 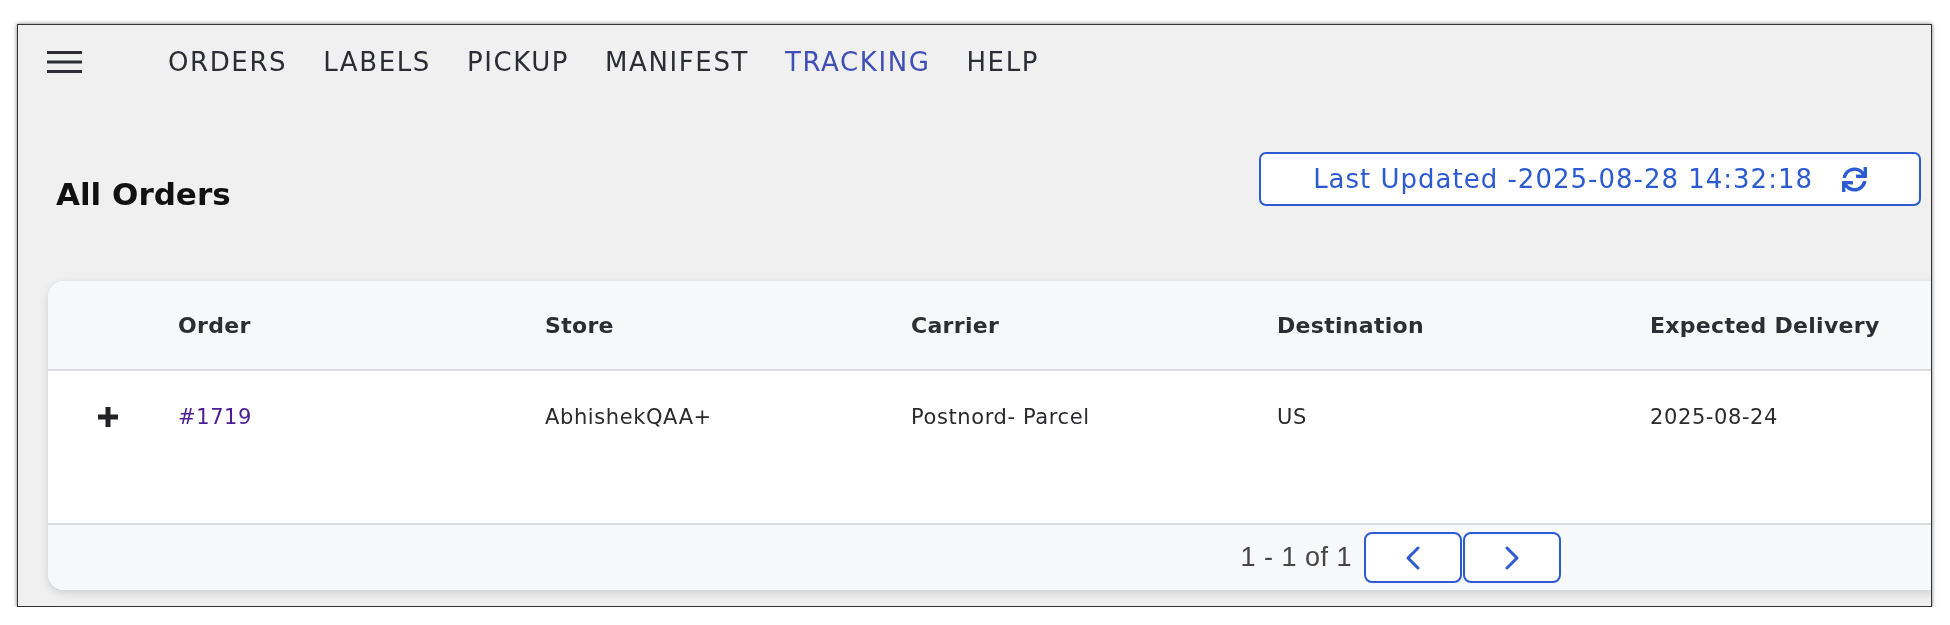 I want to click on column-header: Expected Delivery, so click(x=1765, y=325).